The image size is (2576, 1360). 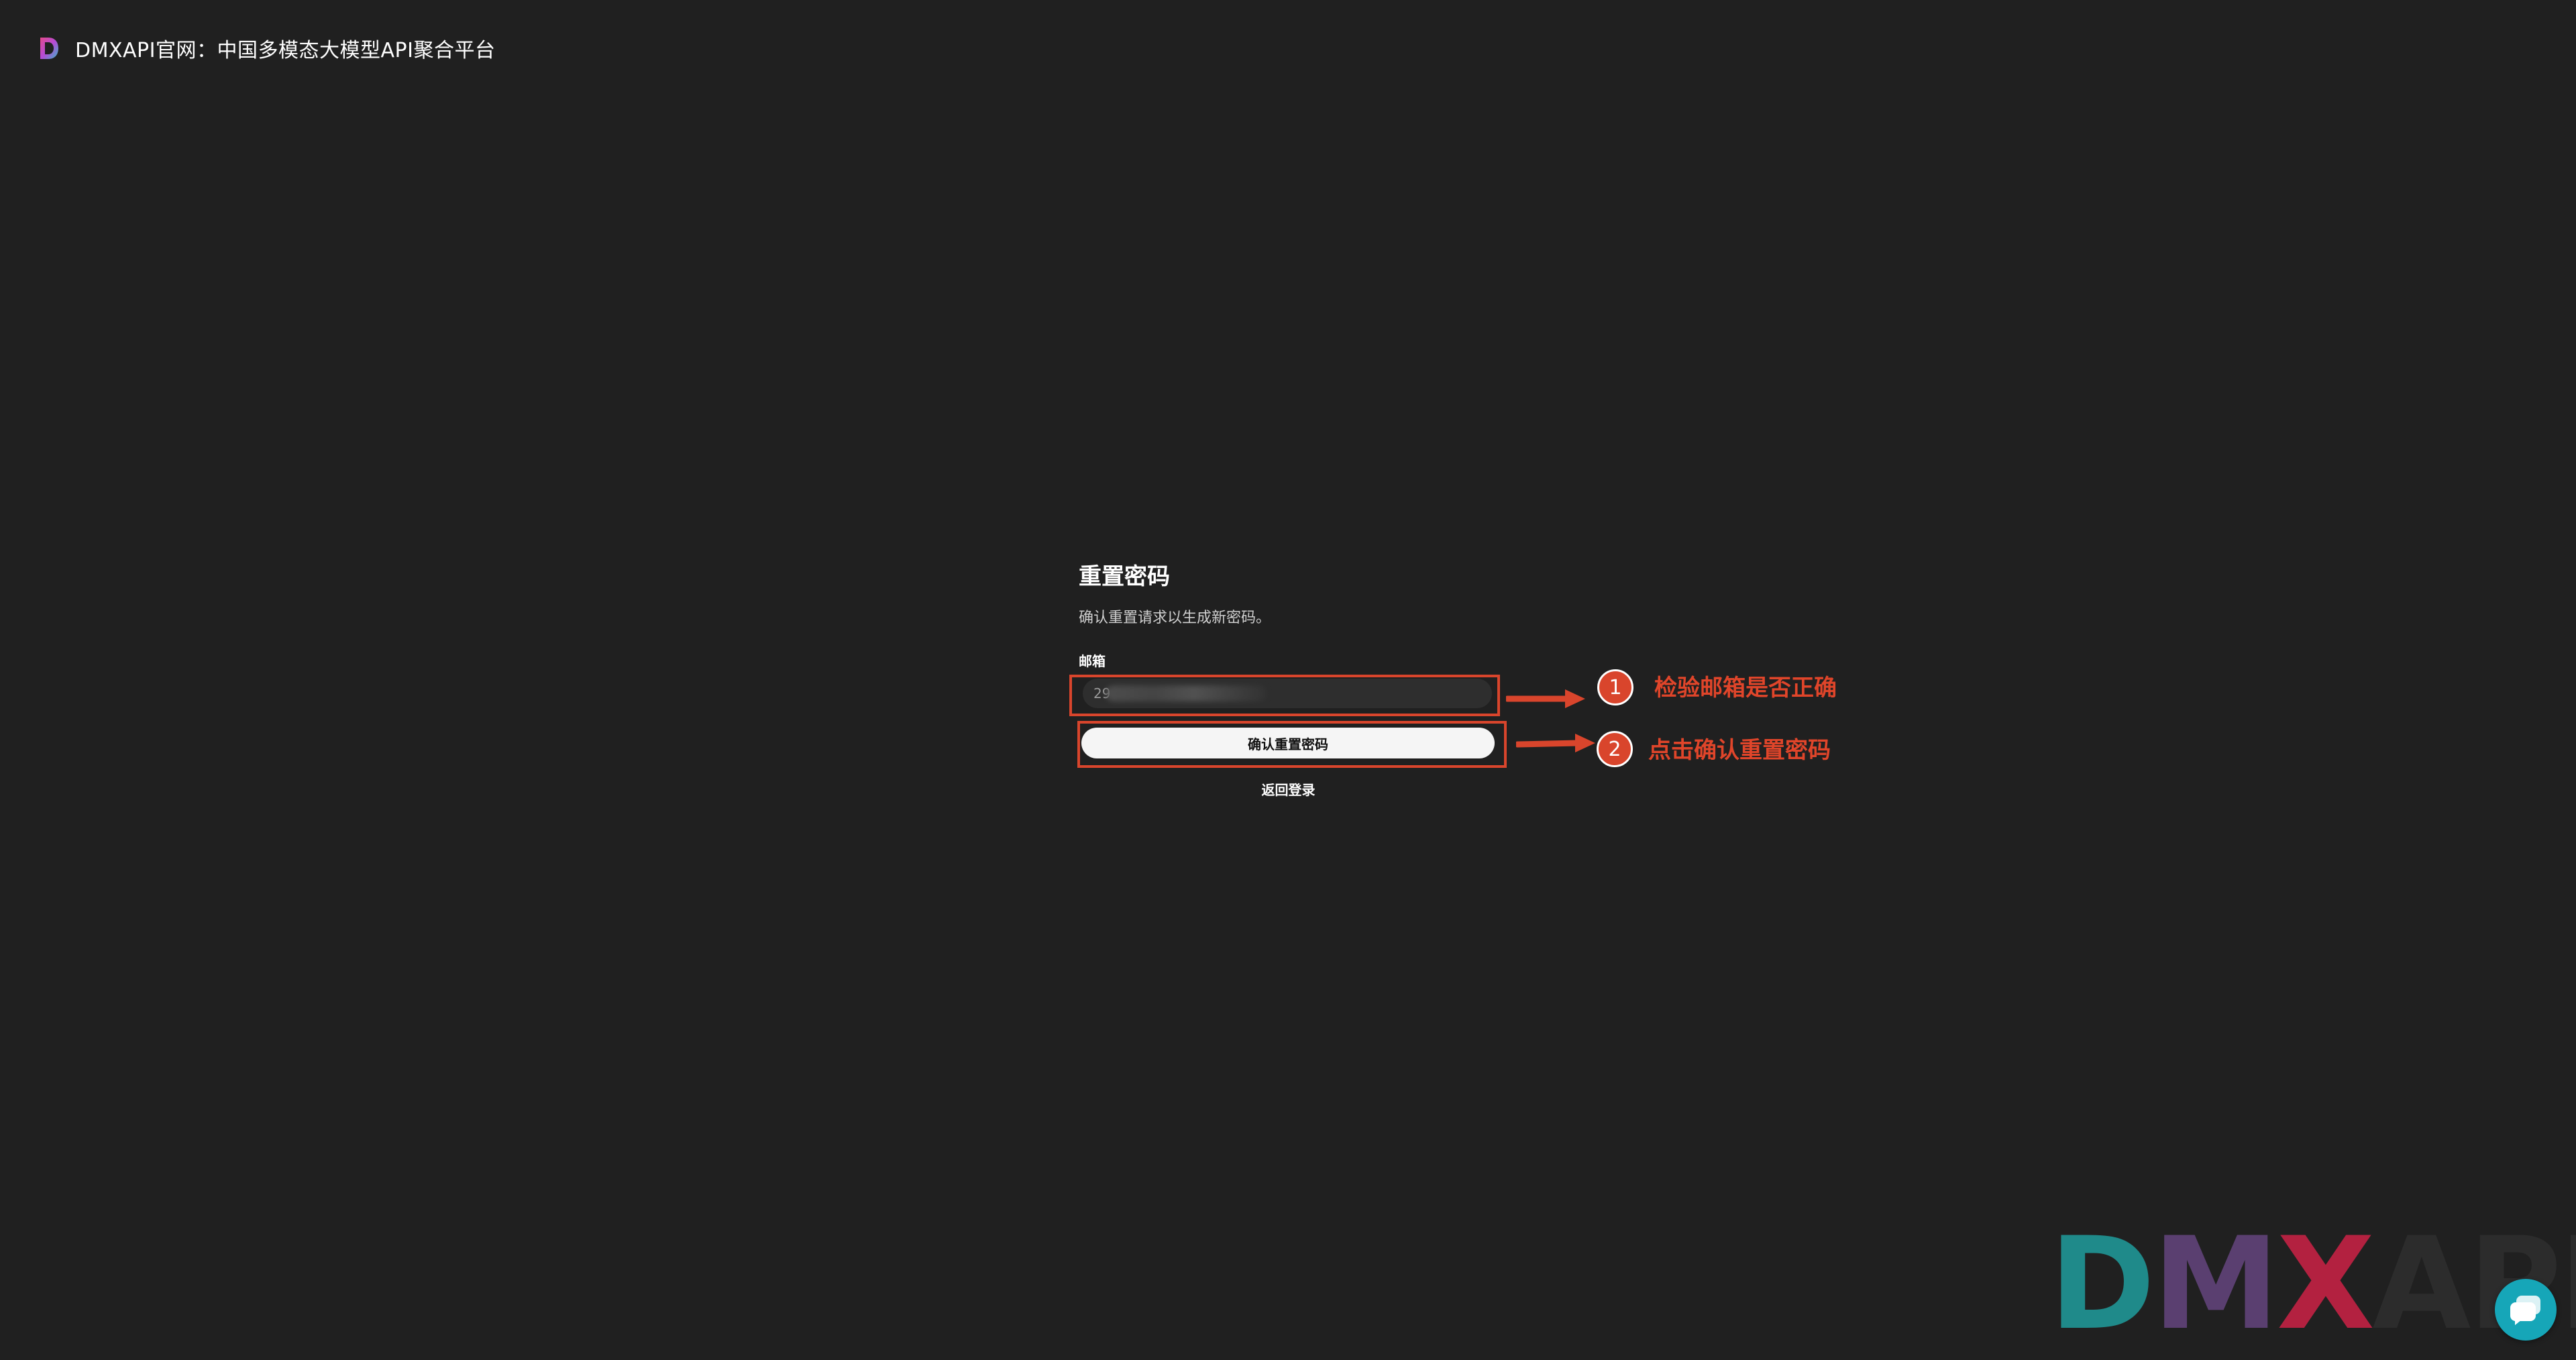 What do you see at coordinates (1615, 687) in the screenshot?
I see `annotation-step-1-badge: 1` at bounding box center [1615, 687].